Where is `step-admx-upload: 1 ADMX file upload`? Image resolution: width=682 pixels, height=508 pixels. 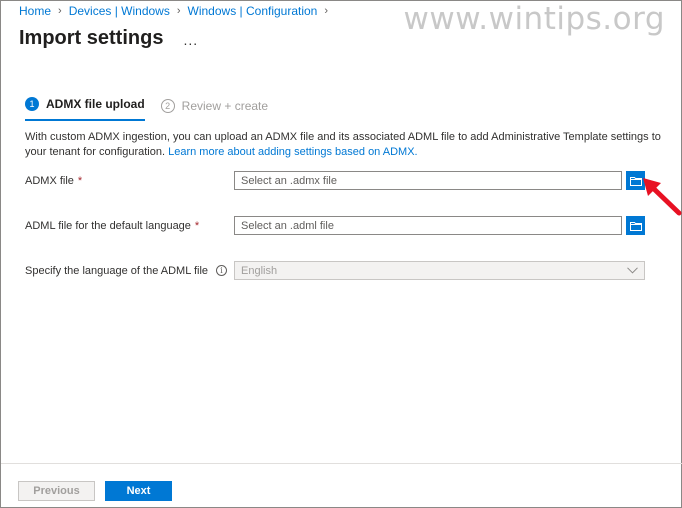
step-admx-upload: 1 ADMX file upload is located at coordinates (85, 109).